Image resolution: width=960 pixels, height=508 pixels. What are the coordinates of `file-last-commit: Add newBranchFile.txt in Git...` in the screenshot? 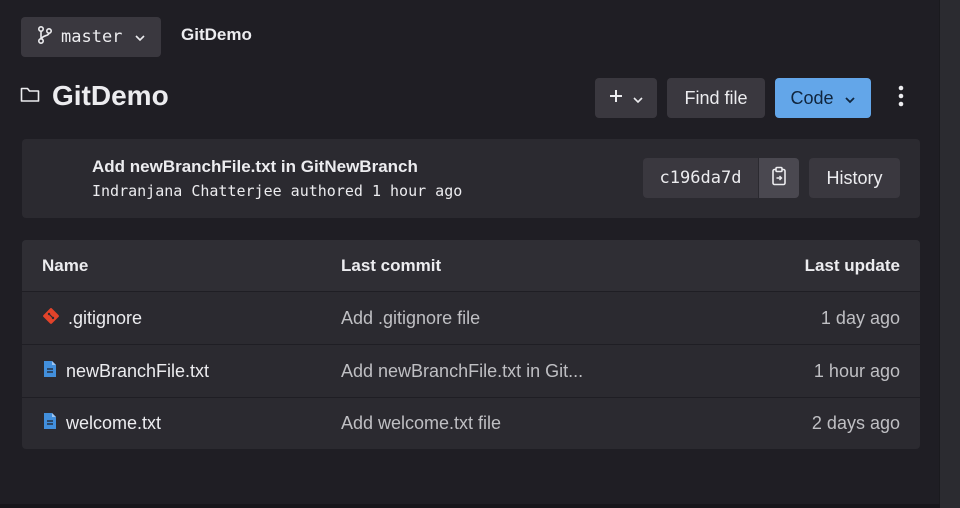 It's located at (462, 371).